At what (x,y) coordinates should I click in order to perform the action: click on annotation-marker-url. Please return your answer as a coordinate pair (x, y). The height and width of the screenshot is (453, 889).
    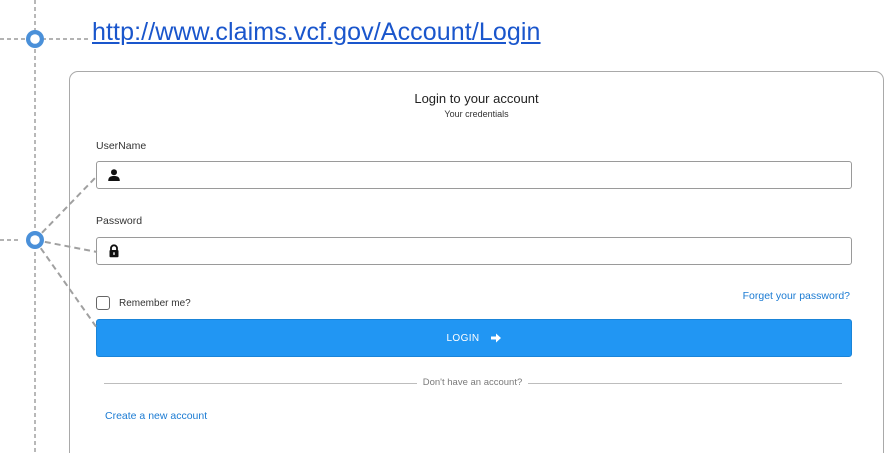
    Looking at the image, I should click on (35, 39).